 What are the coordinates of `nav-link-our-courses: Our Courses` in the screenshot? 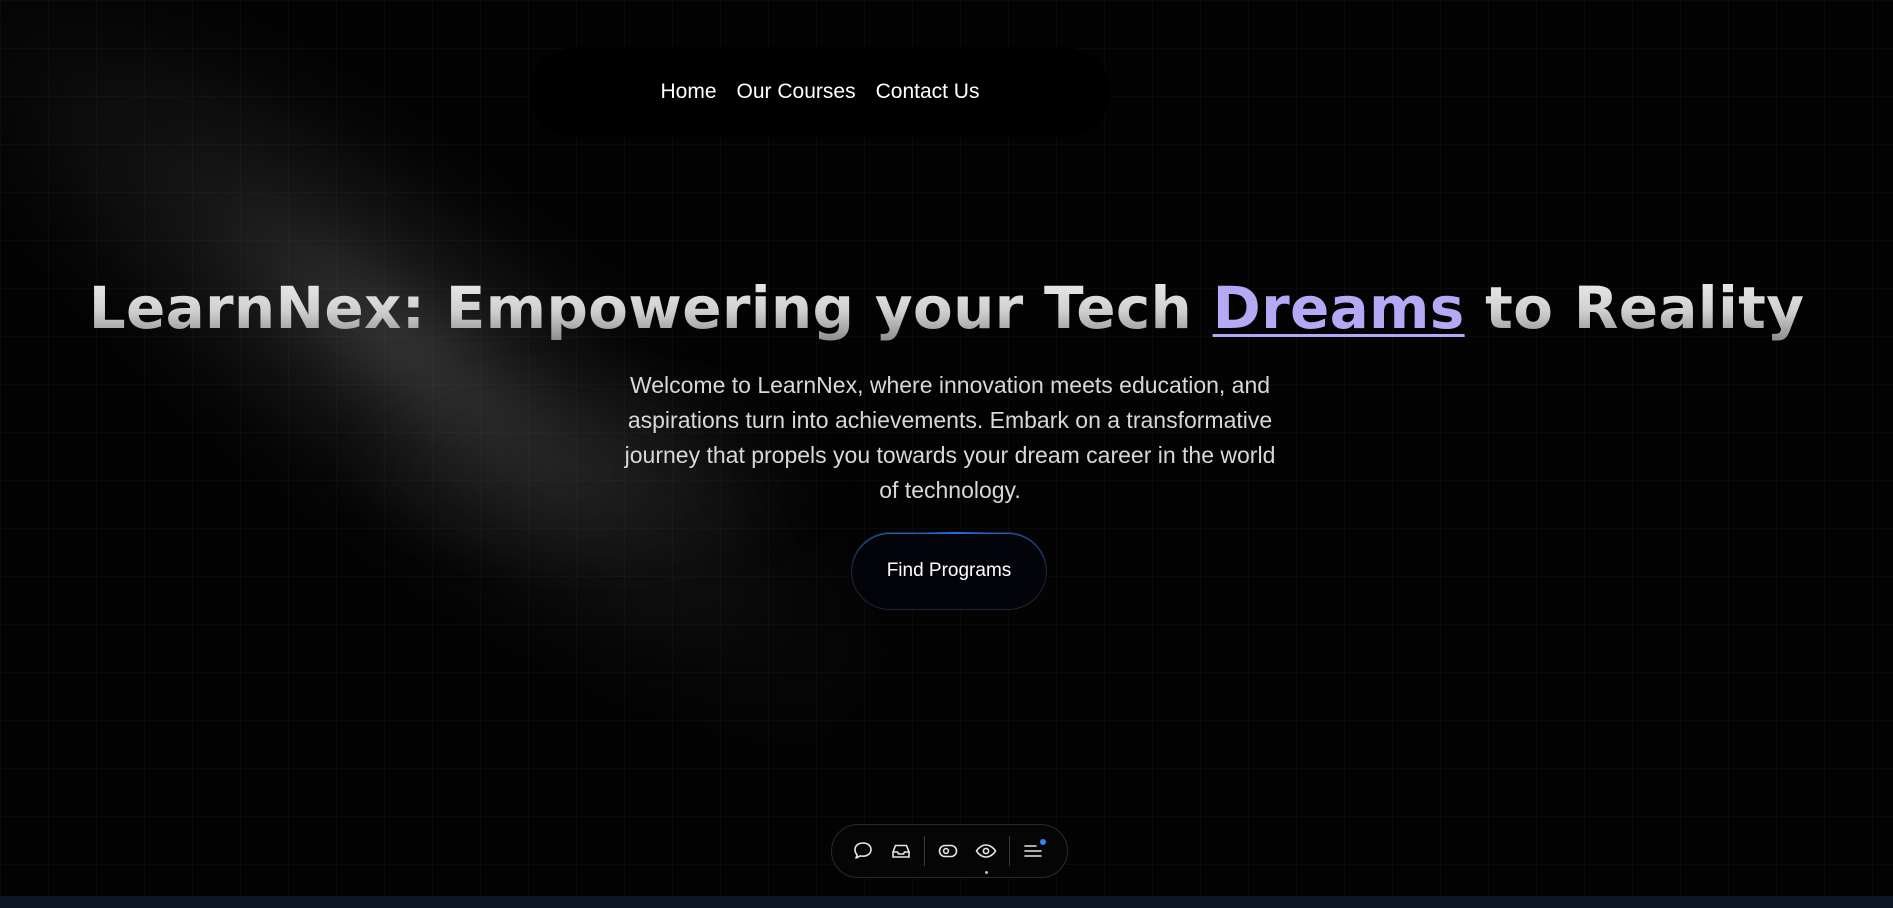 It's located at (796, 92).